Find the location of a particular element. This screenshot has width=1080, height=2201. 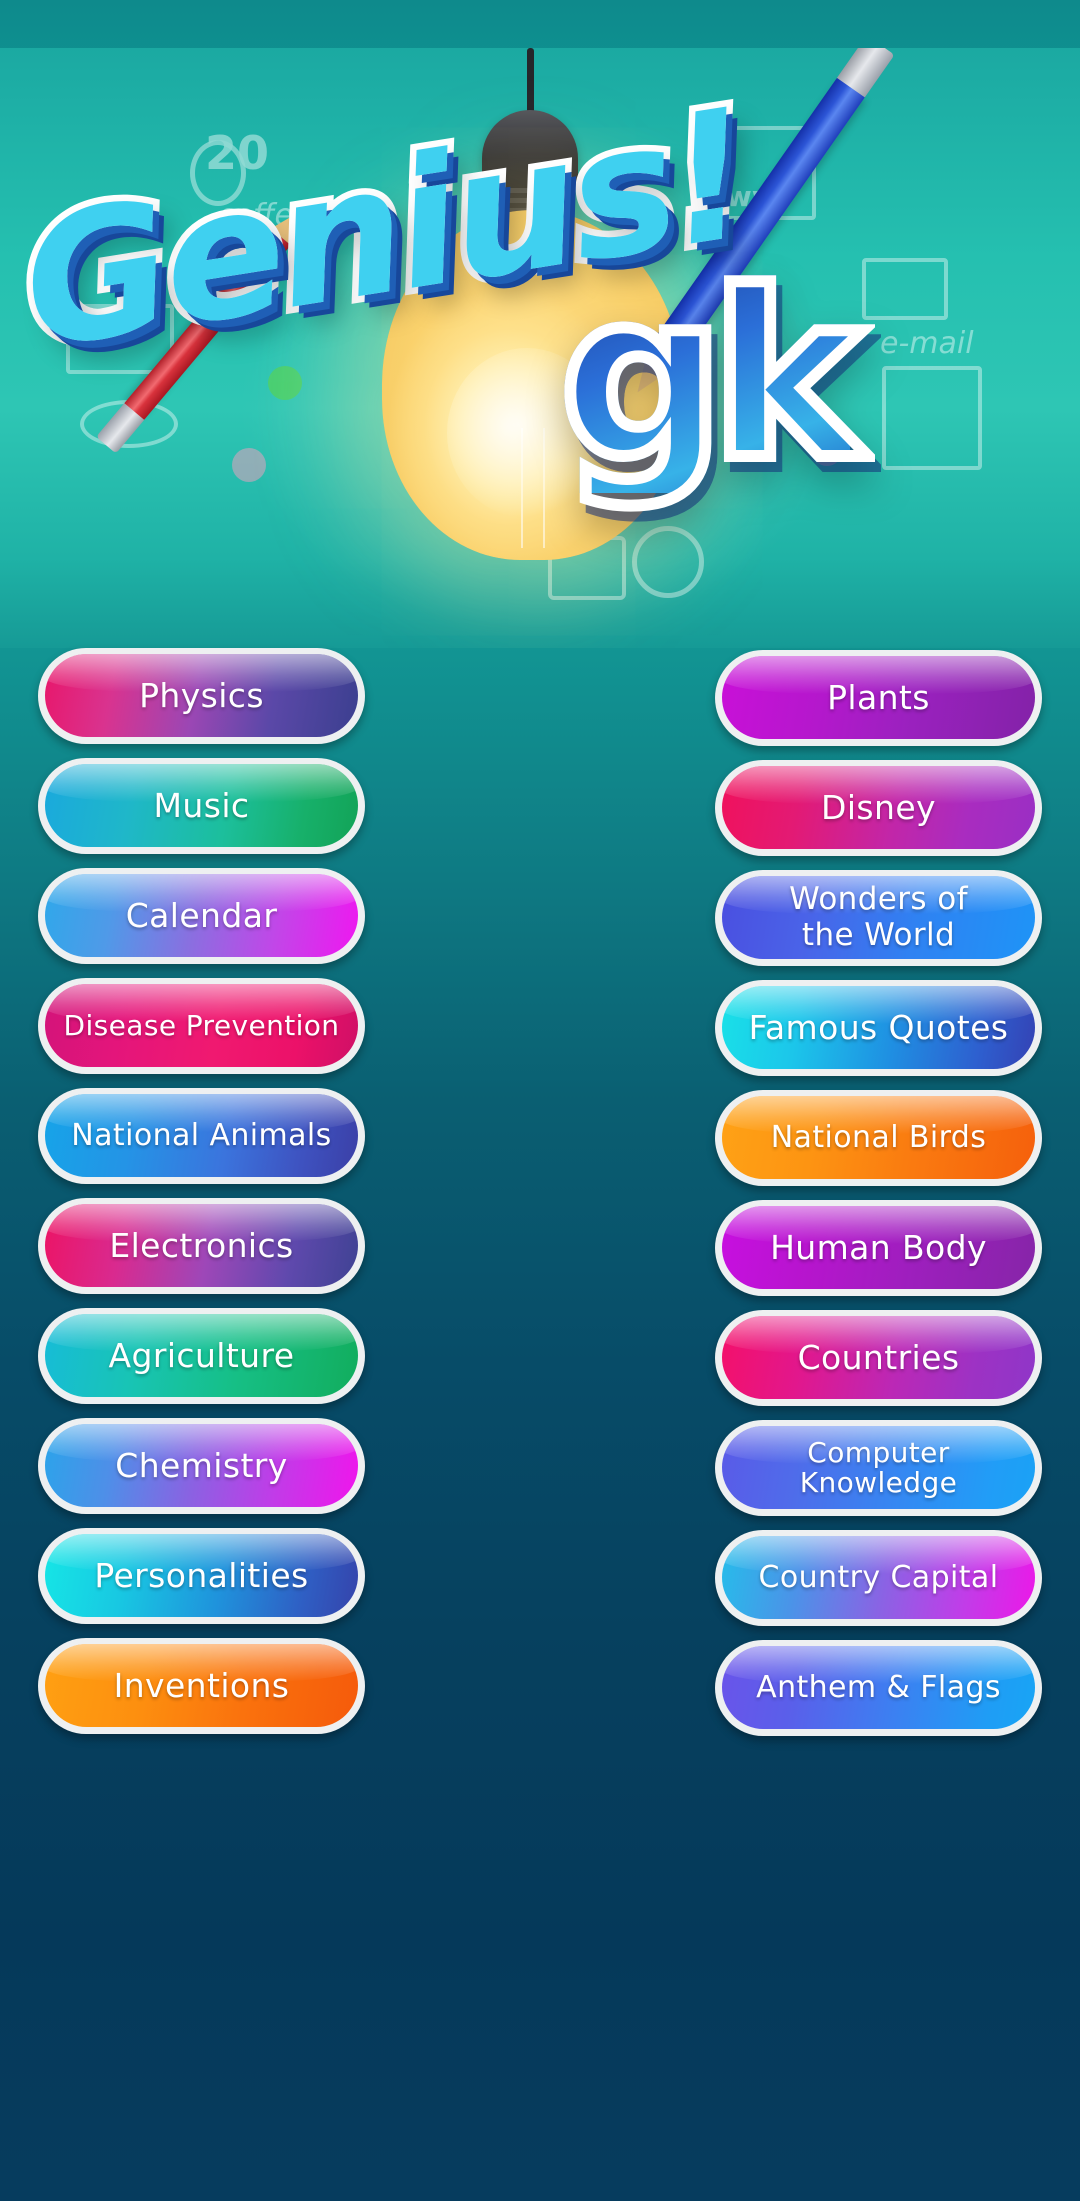

category-button-electronics: Electronics is located at coordinates (201, 1246).